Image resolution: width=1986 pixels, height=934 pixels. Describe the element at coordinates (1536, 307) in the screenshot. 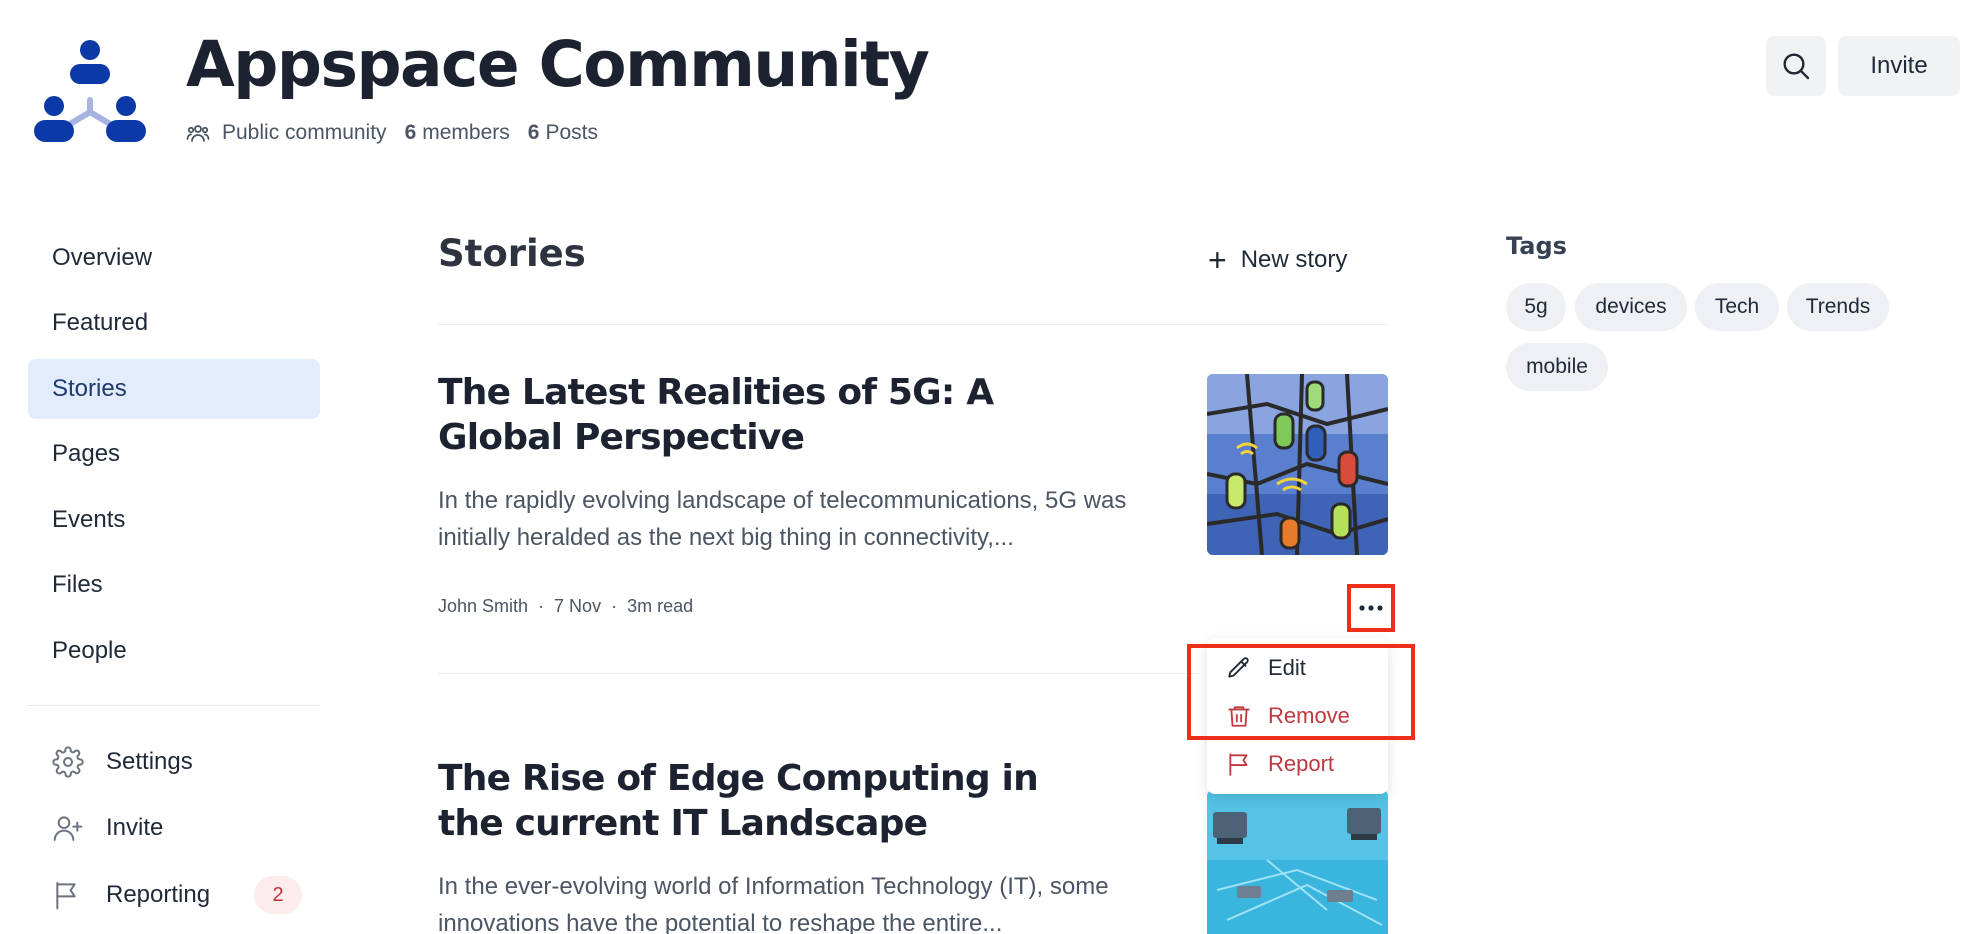

I see `tag-chip: 5g` at that location.